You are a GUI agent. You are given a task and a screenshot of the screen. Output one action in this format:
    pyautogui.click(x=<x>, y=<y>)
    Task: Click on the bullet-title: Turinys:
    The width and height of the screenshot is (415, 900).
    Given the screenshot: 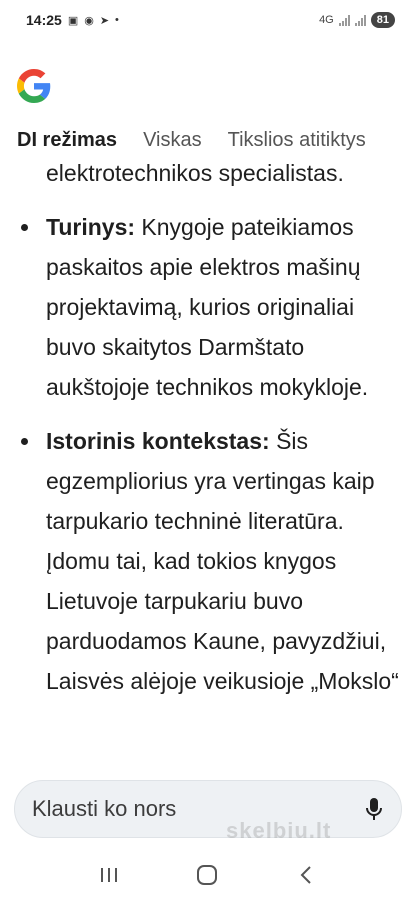 What is the action you would take?
    pyautogui.click(x=91, y=227)
    